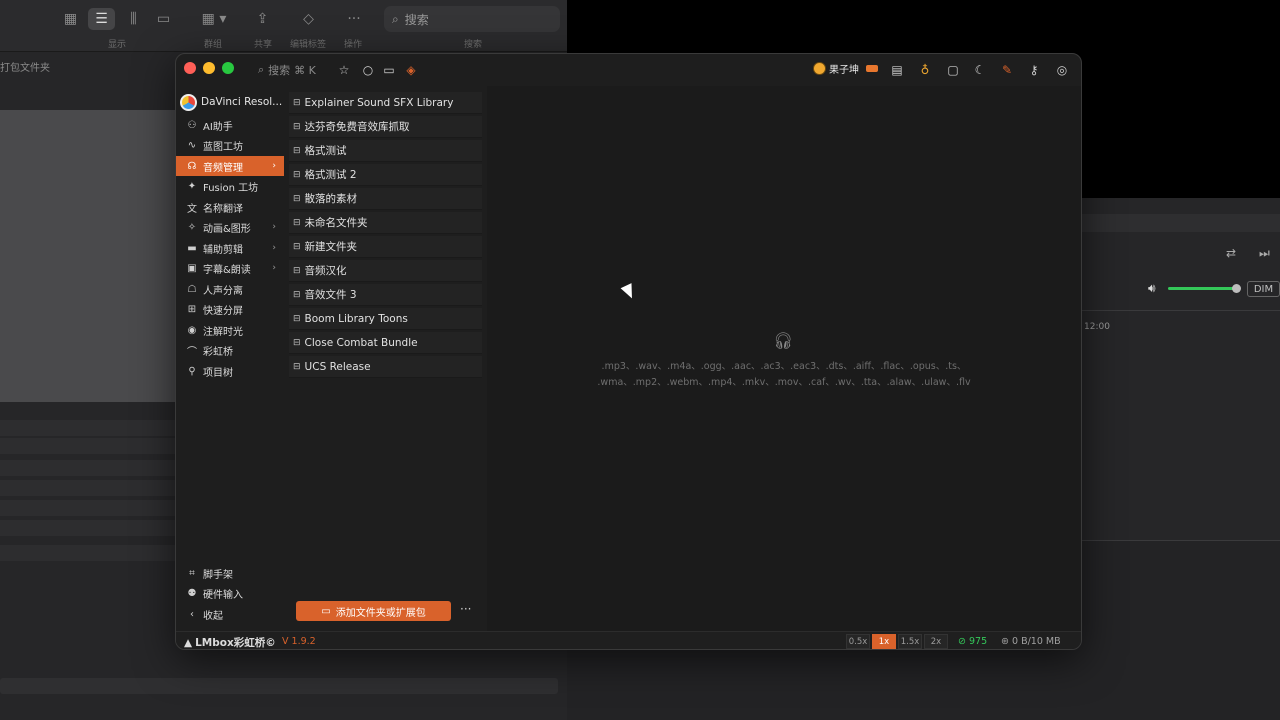 The height and width of the screenshot is (720, 1280). I want to click on split-icon: ⊞, so click(192, 309).